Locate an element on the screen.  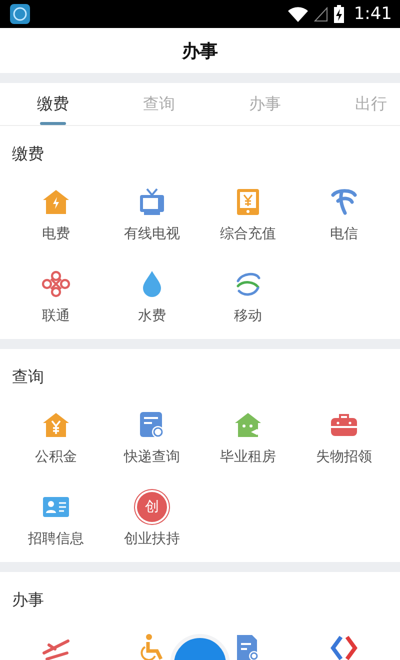
section-title: 查询 is located at coordinates (28, 377).